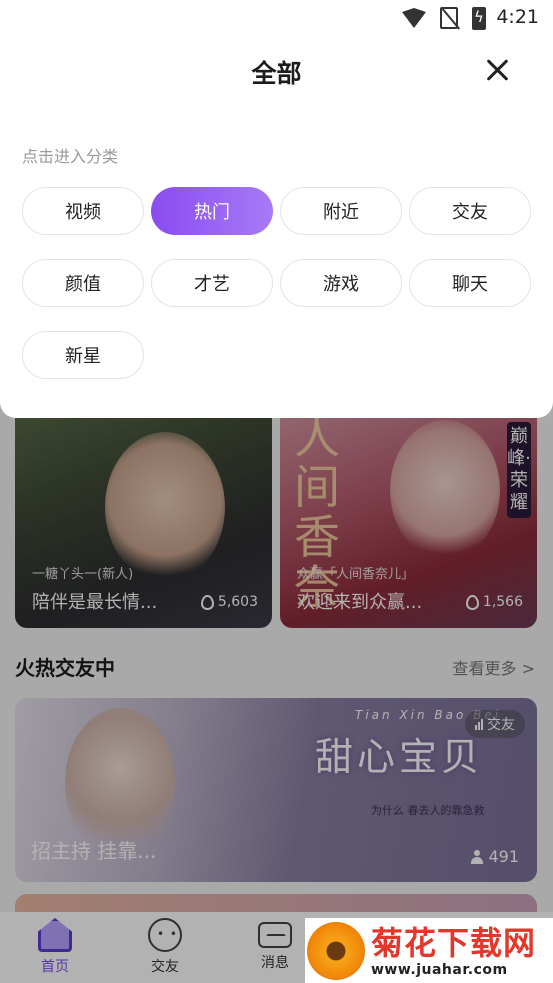  I want to click on sheet-title: 全部, so click(276, 73).